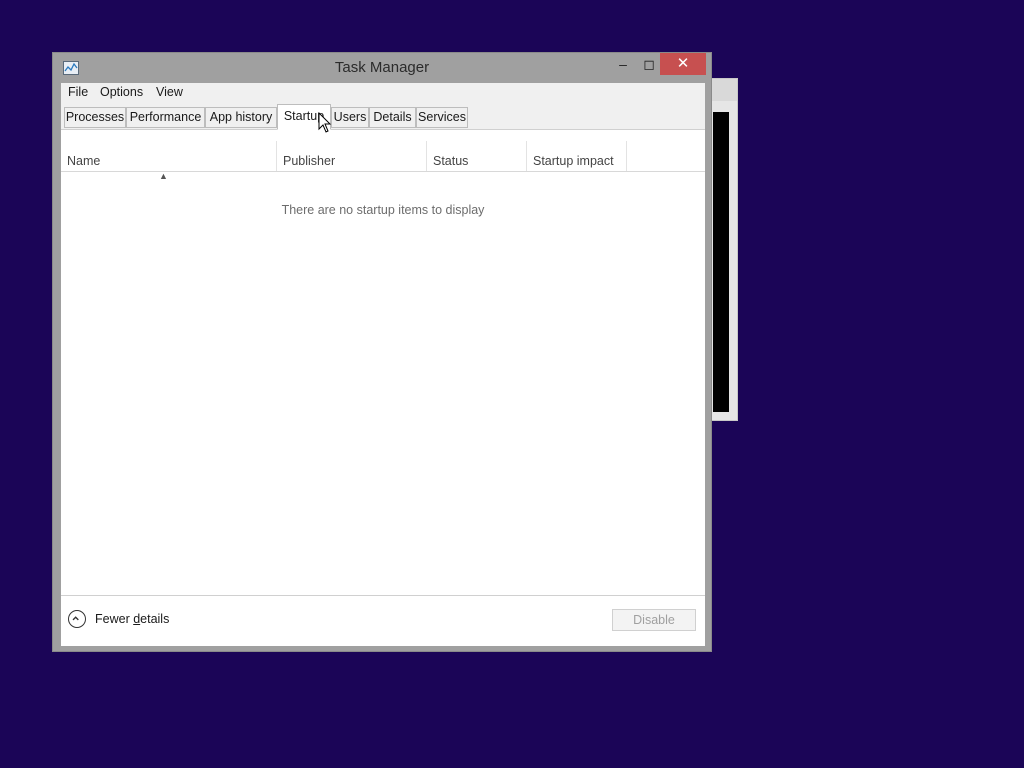 The width and height of the screenshot is (1024, 768). Describe the element at coordinates (352, 156) in the screenshot. I see `column-header-publisher: Publisher` at that location.